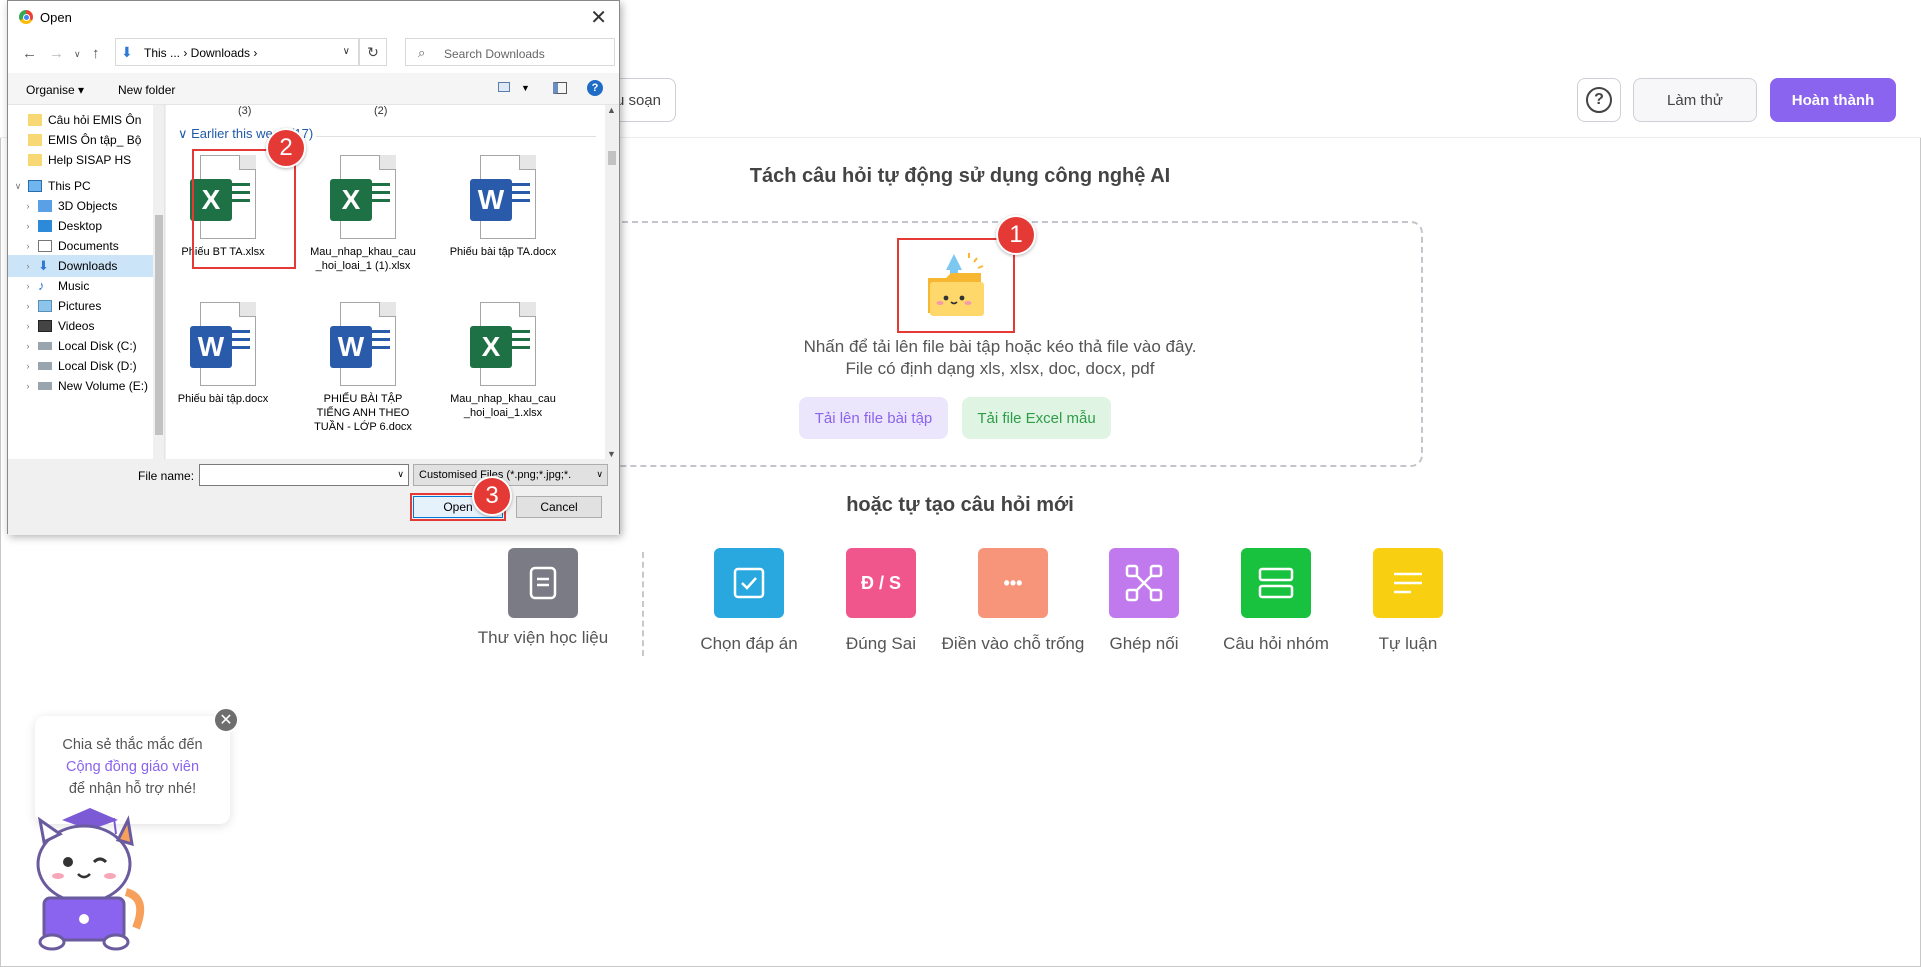  What do you see at coordinates (363, 197) in the screenshot?
I see `excel-file-icon: X` at bounding box center [363, 197].